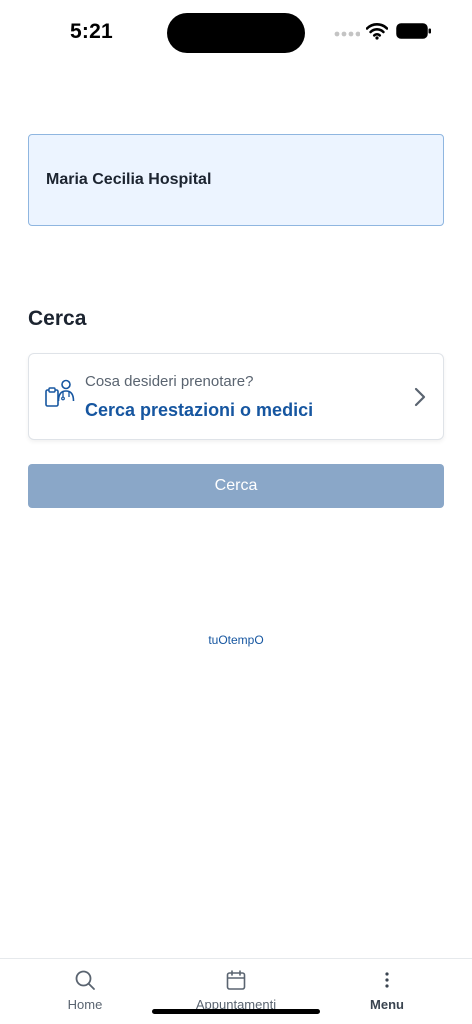  I want to click on battery-icon, so click(413, 31).